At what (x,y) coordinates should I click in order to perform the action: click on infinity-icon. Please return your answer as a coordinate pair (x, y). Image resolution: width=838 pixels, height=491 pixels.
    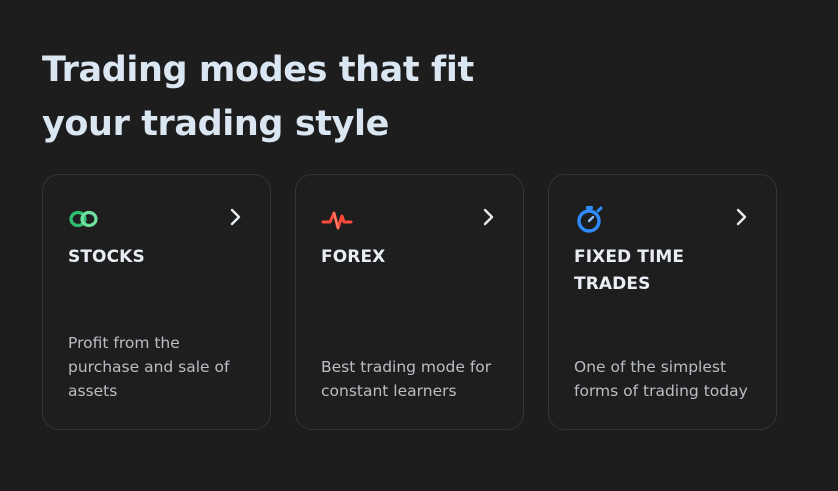
    Looking at the image, I should click on (84, 219).